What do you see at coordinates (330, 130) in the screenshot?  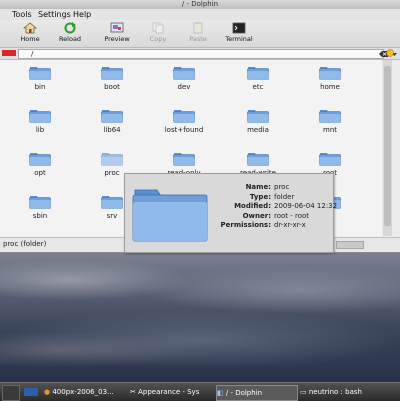 I see `folder-name: mnt` at bounding box center [330, 130].